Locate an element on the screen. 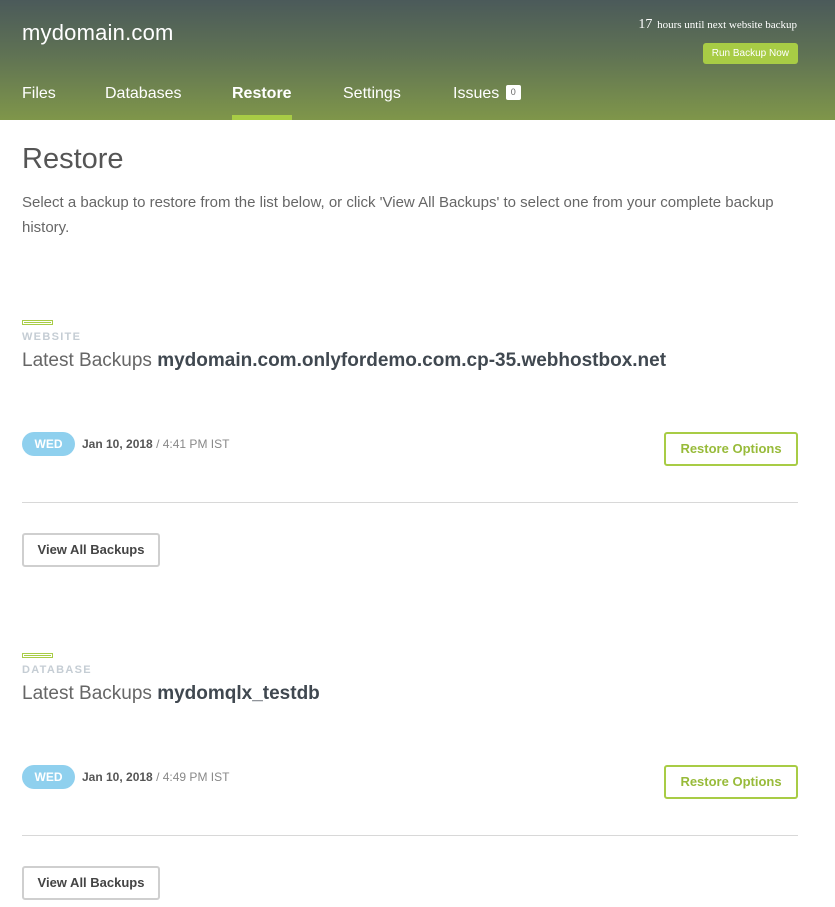  backup-target-name: mydomqlx_testdb is located at coordinates (238, 693).